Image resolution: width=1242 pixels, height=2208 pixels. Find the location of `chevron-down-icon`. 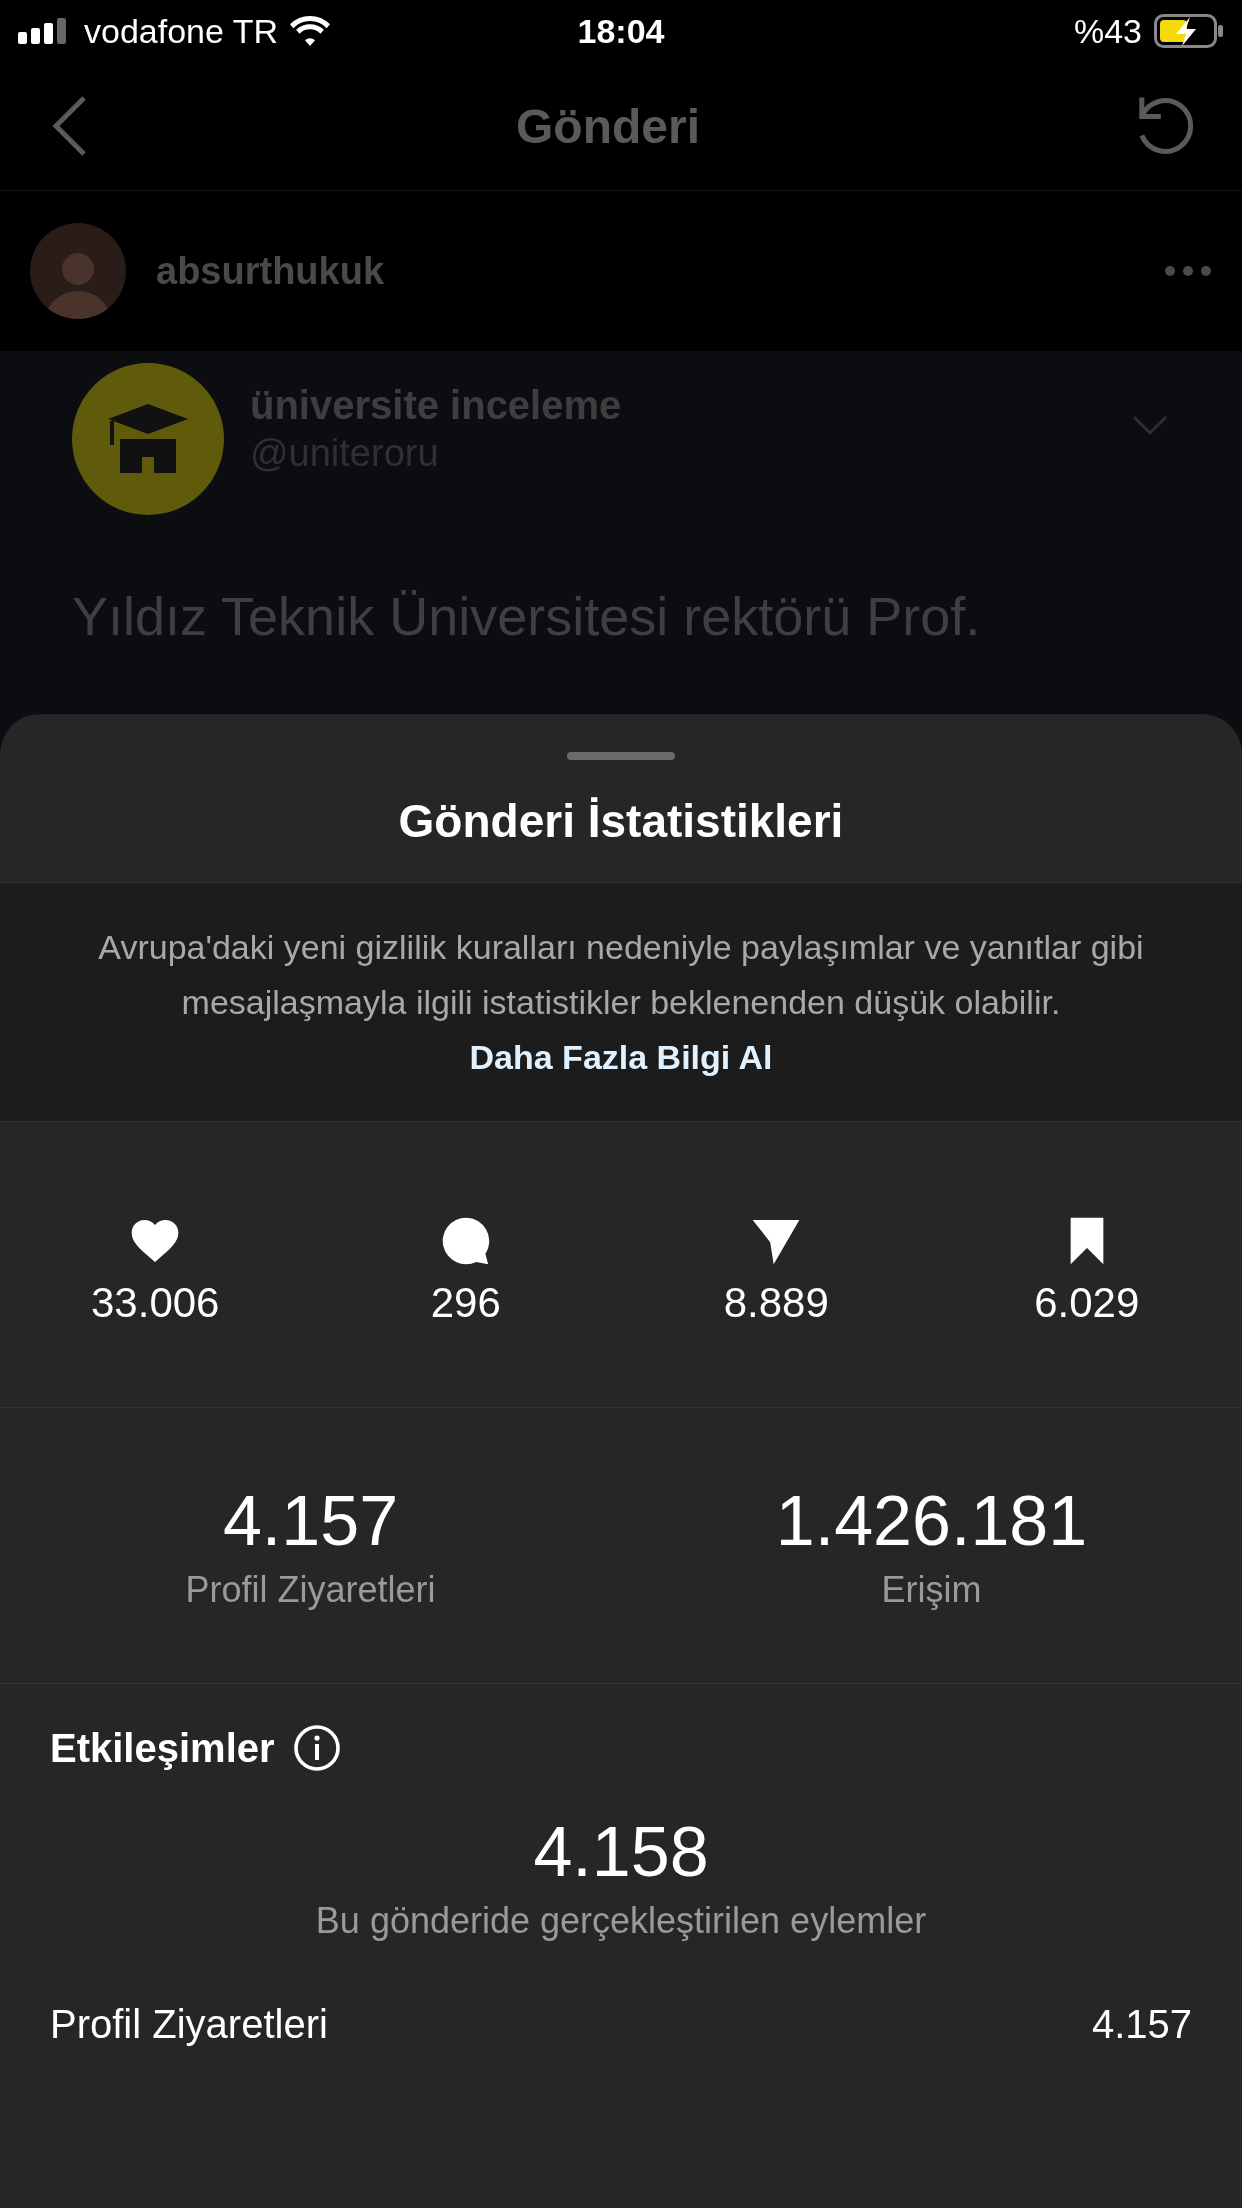

chevron-down-icon is located at coordinates (1150, 425).